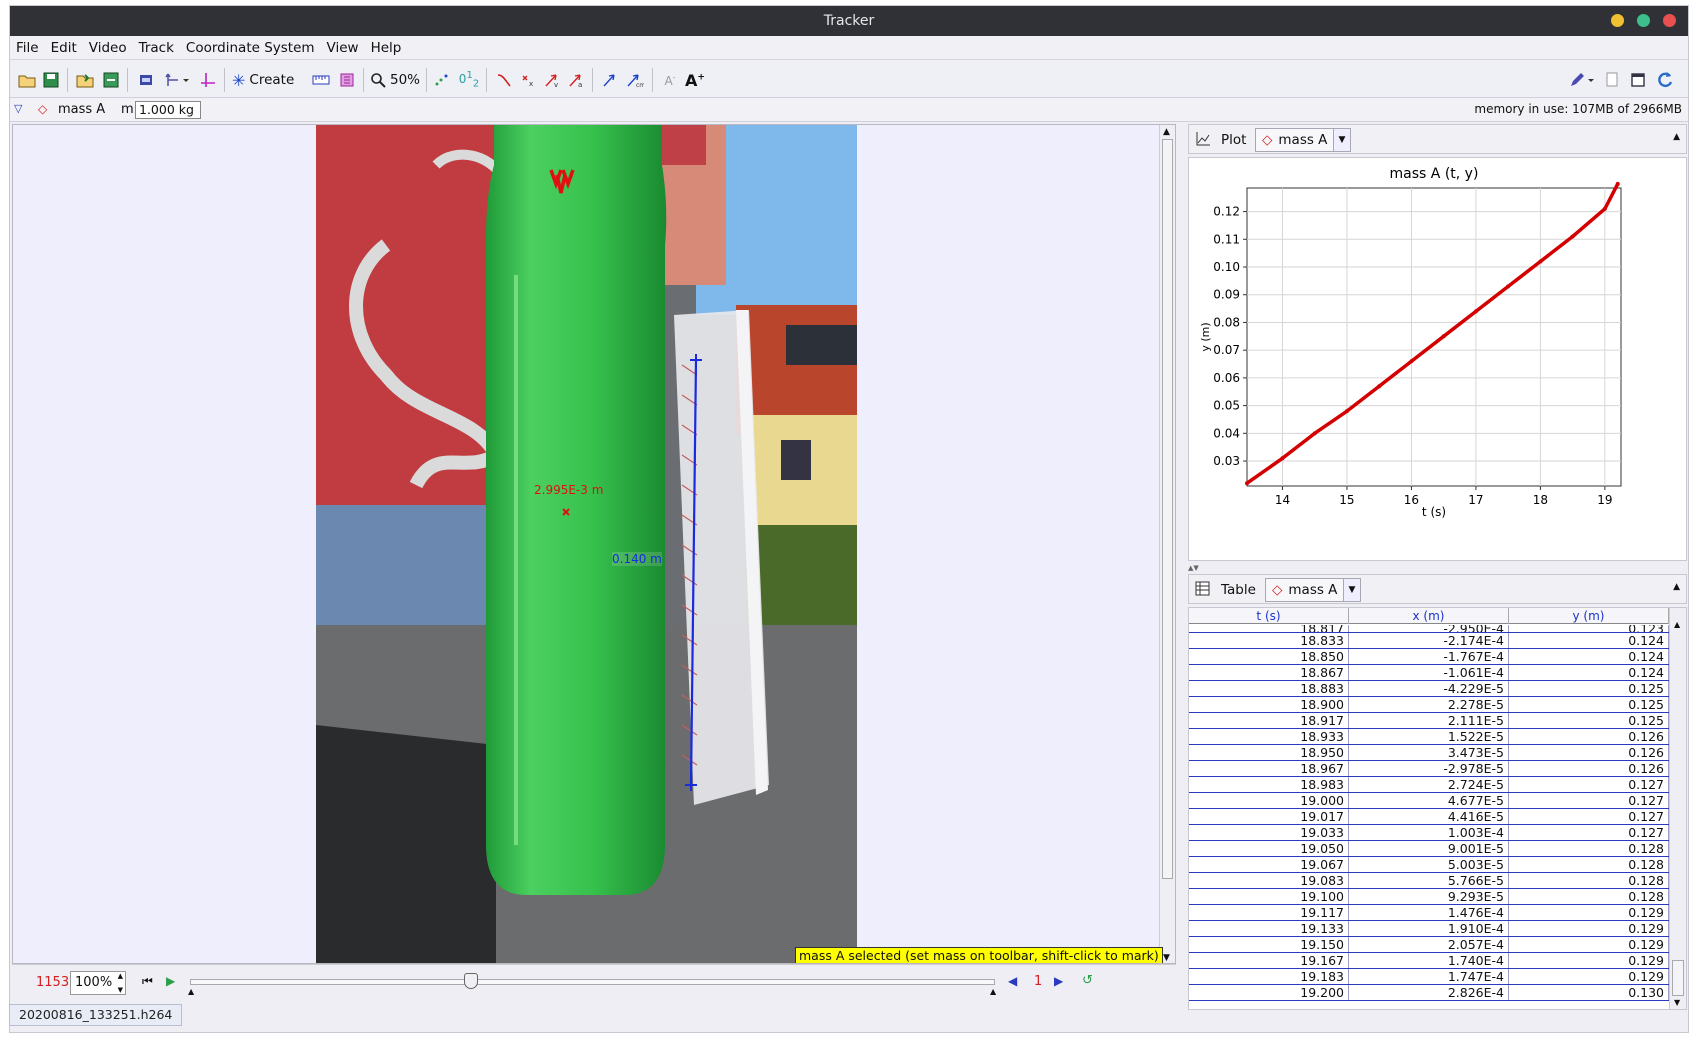  What do you see at coordinates (1665, 80) in the screenshot?
I see `refresh-icon` at bounding box center [1665, 80].